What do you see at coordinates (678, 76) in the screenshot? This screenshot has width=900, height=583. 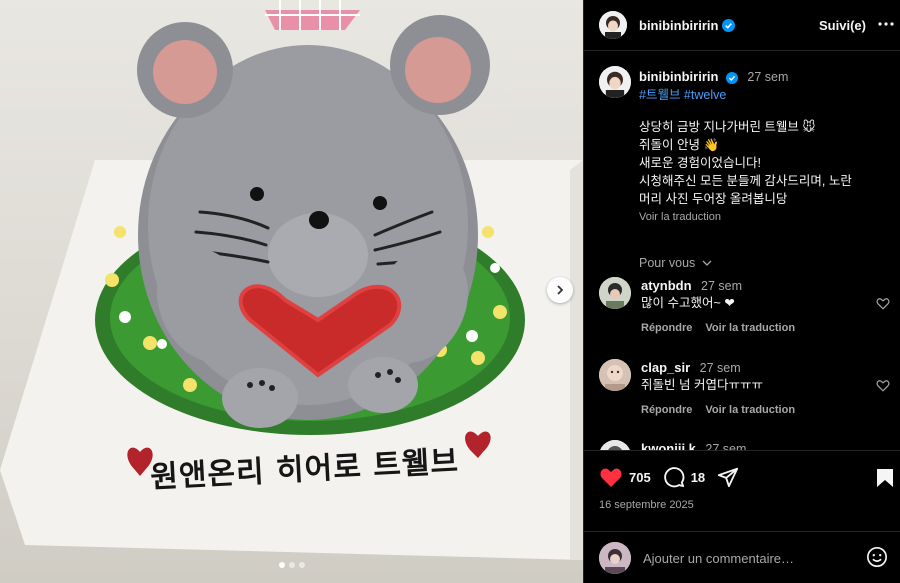 I see `caption-username: binibinbiririn` at bounding box center [678, 76].